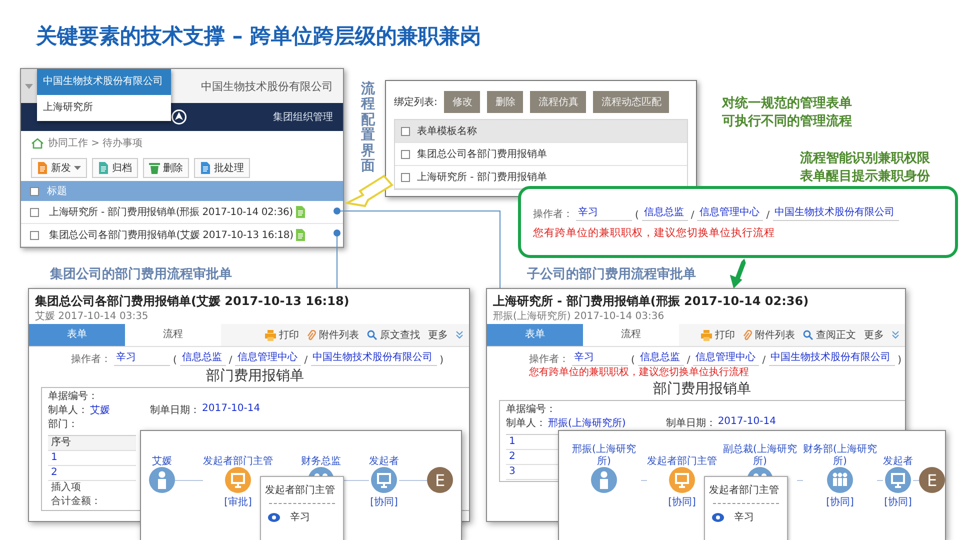  I want to click on node-label: 发起者, so click(898, 461).